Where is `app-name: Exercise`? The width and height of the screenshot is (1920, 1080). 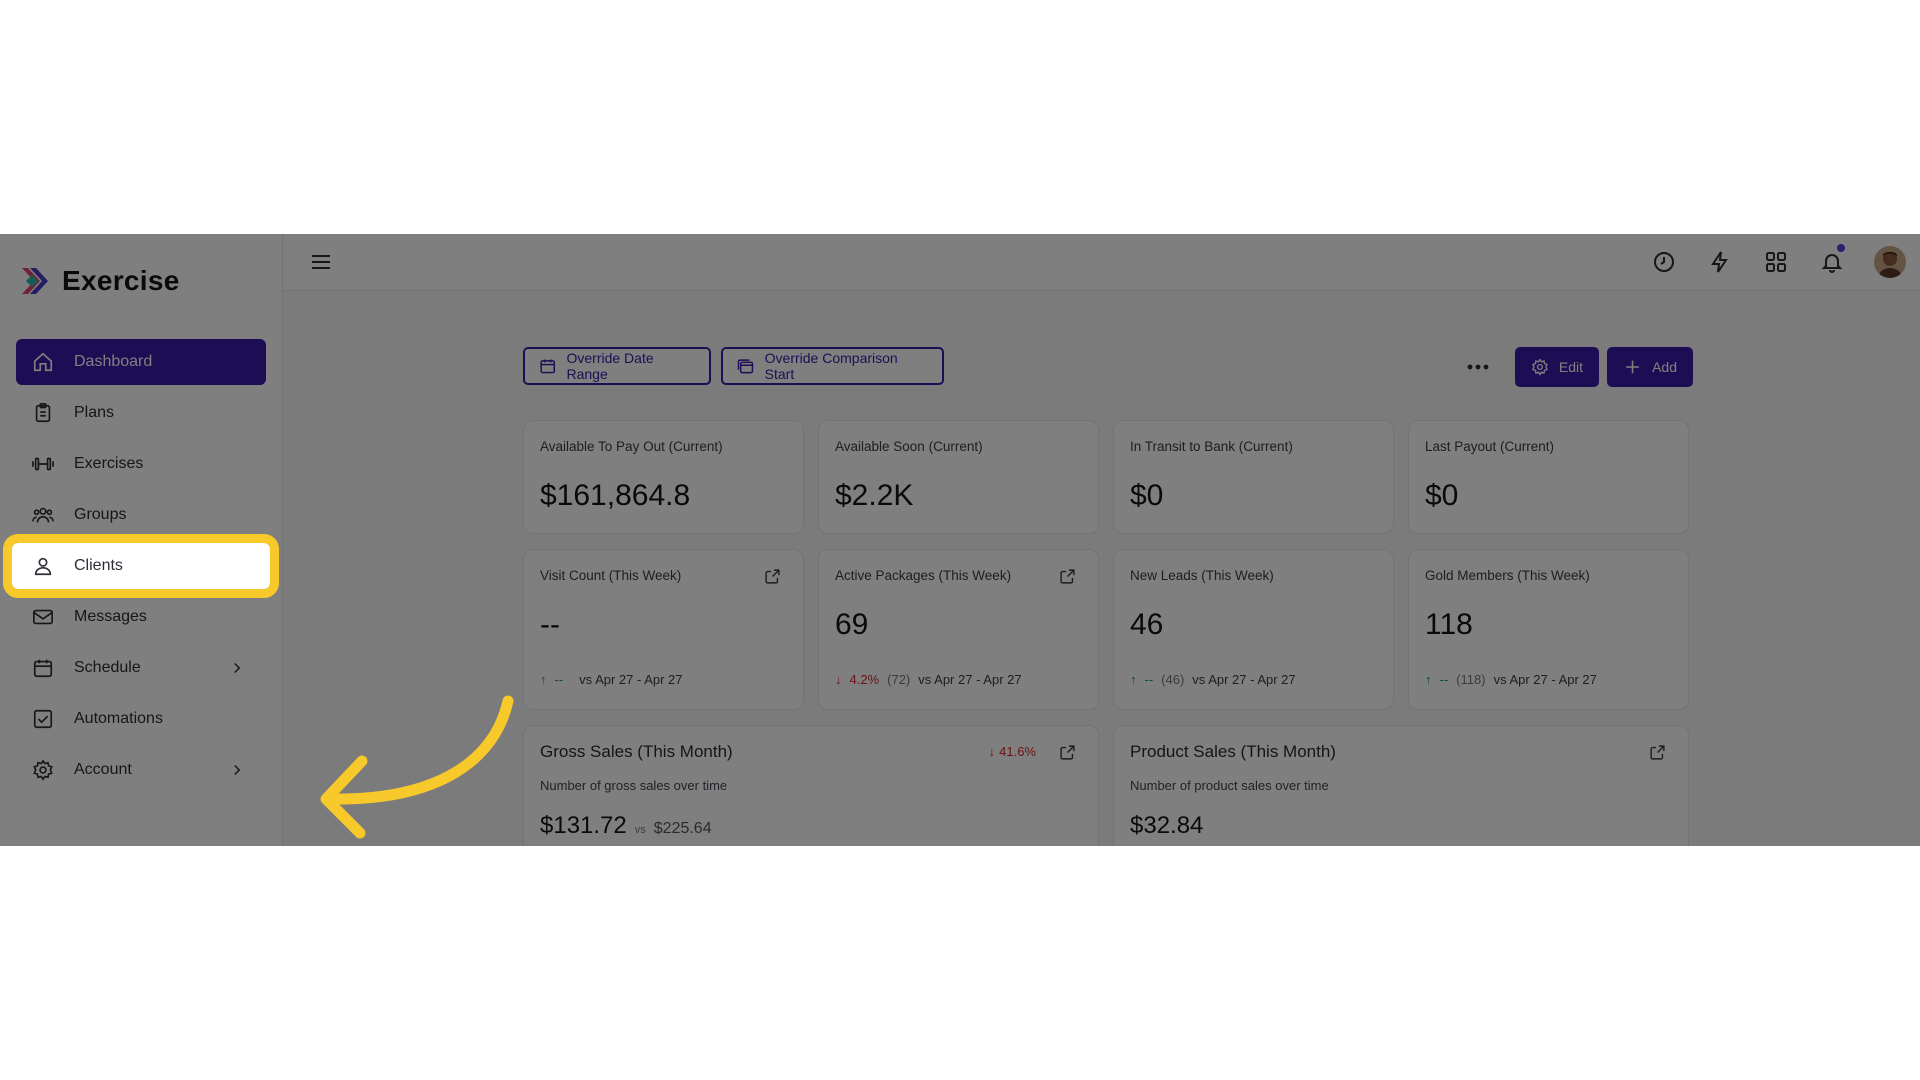
app-name: Exercise is located at coordinates (121, 280).